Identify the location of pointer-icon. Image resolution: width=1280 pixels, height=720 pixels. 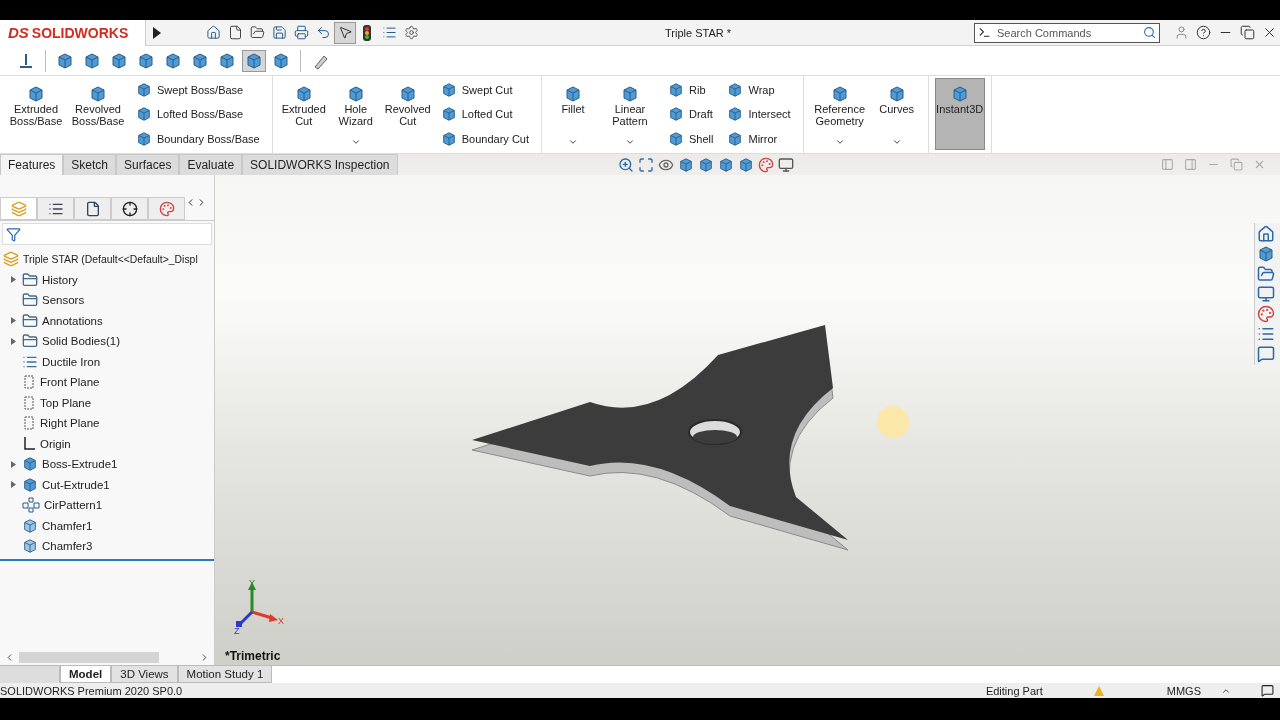
(345, 32).